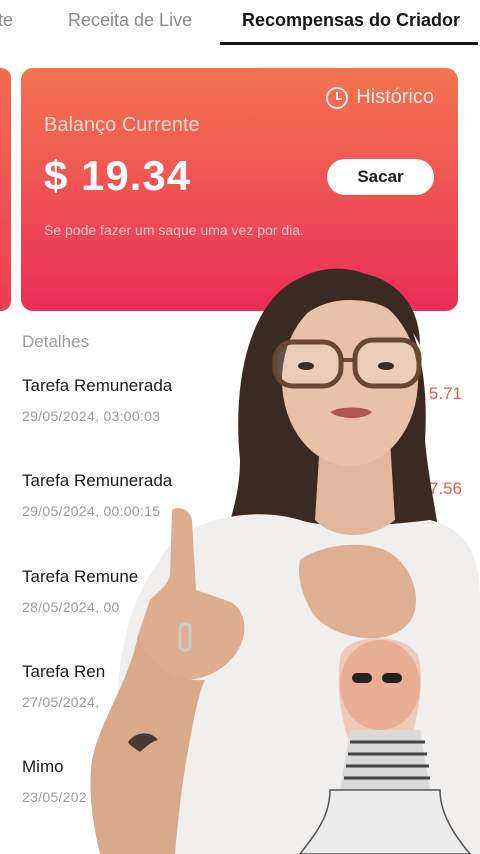 Image resolution: width=480 pixels, height=854 pixels. What do you see at coordinates (349, 43) in the screenshot?
I see `active-tab-indicator` at bounding box center [349, 43].